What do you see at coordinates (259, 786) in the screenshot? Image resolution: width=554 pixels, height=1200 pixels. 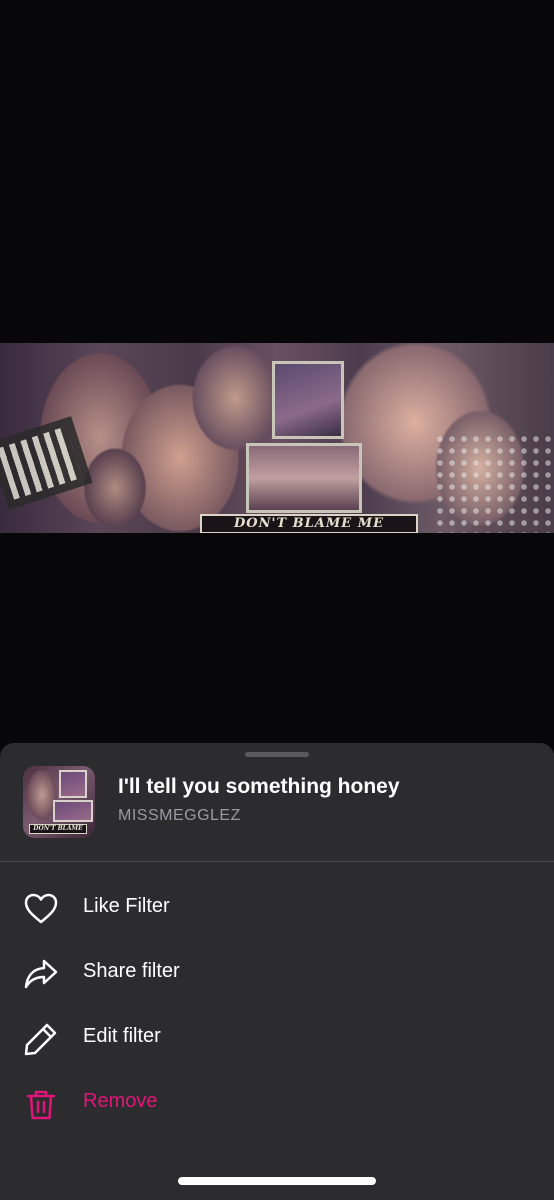 I see `filter-title: I'll tell you something honey` at bounding box center [259, 786].